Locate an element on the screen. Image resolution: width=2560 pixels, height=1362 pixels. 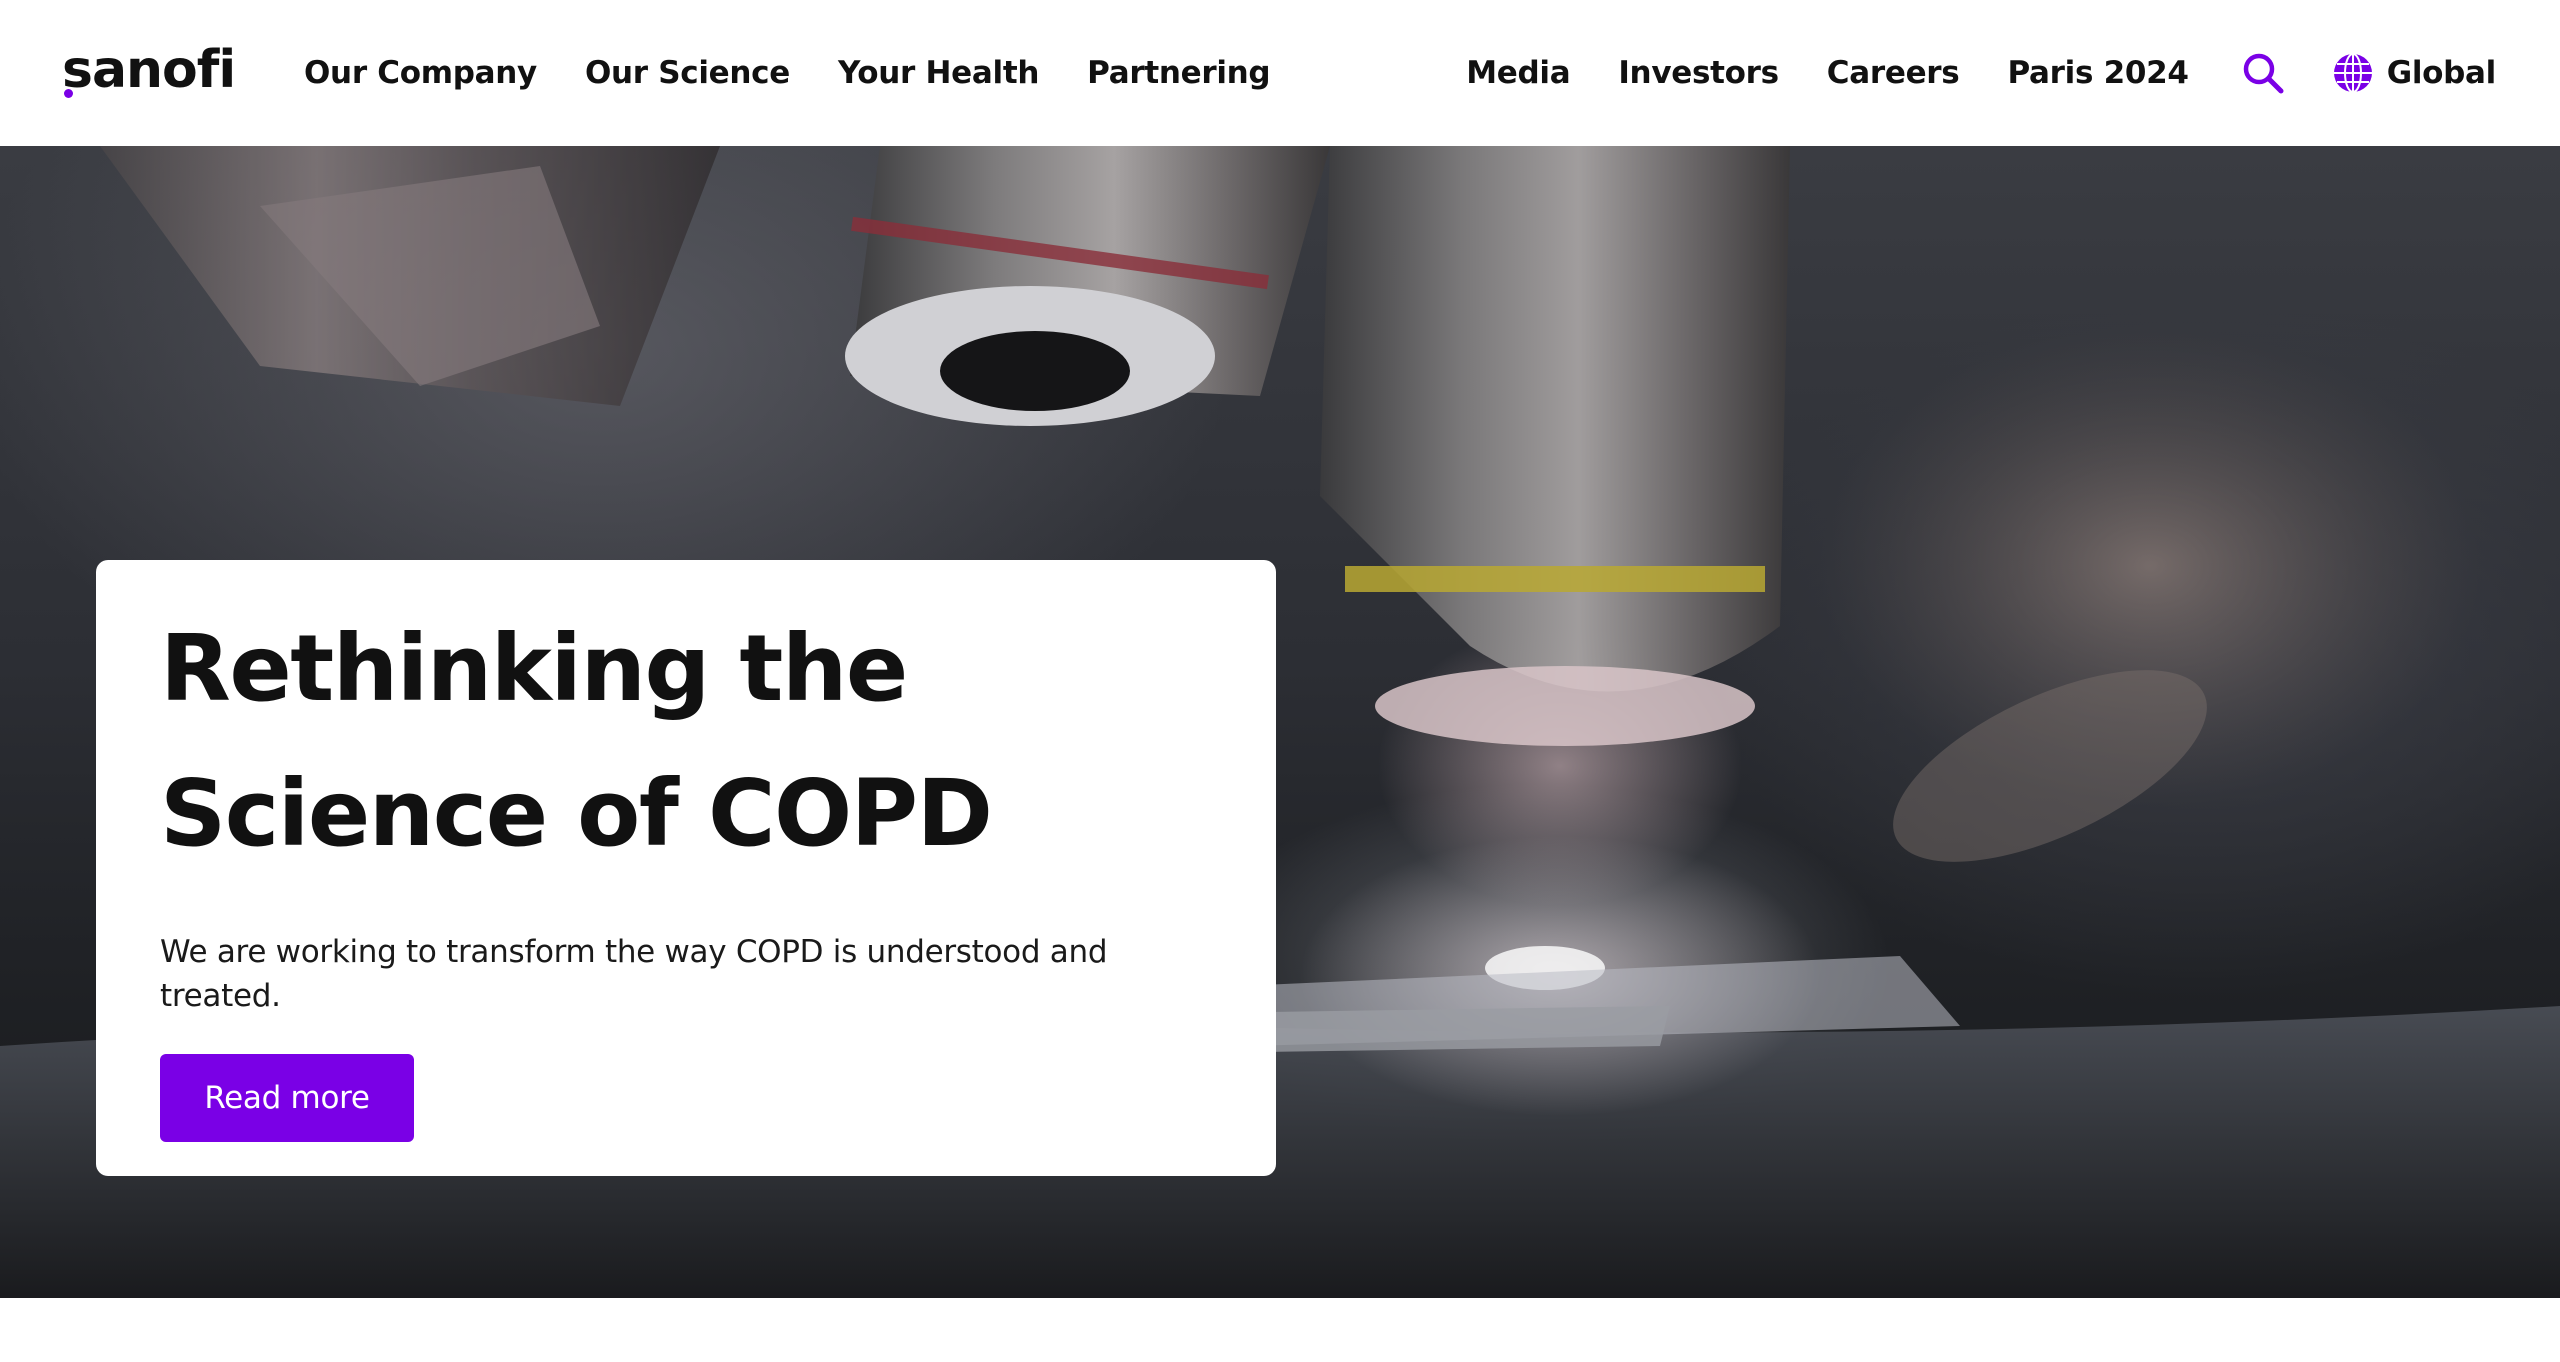
language-selector: Global is located at coordinates (2414, 73).